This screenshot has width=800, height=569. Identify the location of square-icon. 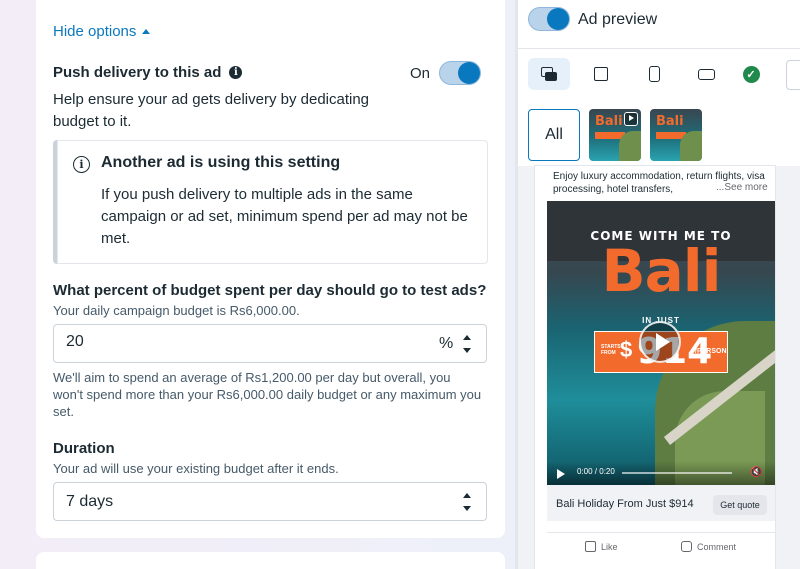
(601, 74).